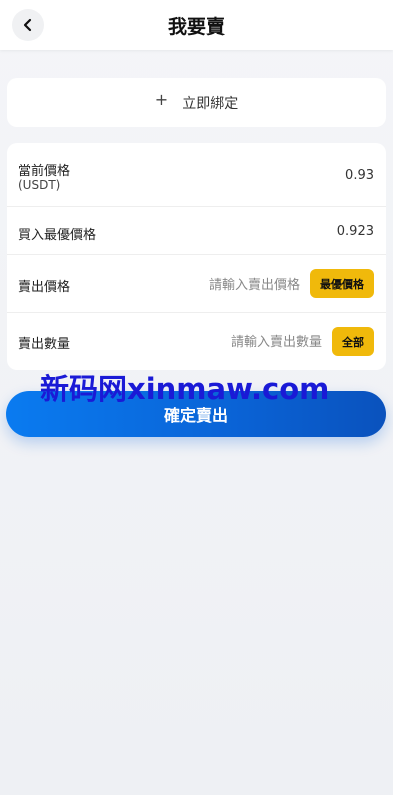 This screenshot has height=795, width=393. Describe the element at coordinates (44, 344) in the screenshot. I see `sell-quantity-label: 賣出數量` at that location.